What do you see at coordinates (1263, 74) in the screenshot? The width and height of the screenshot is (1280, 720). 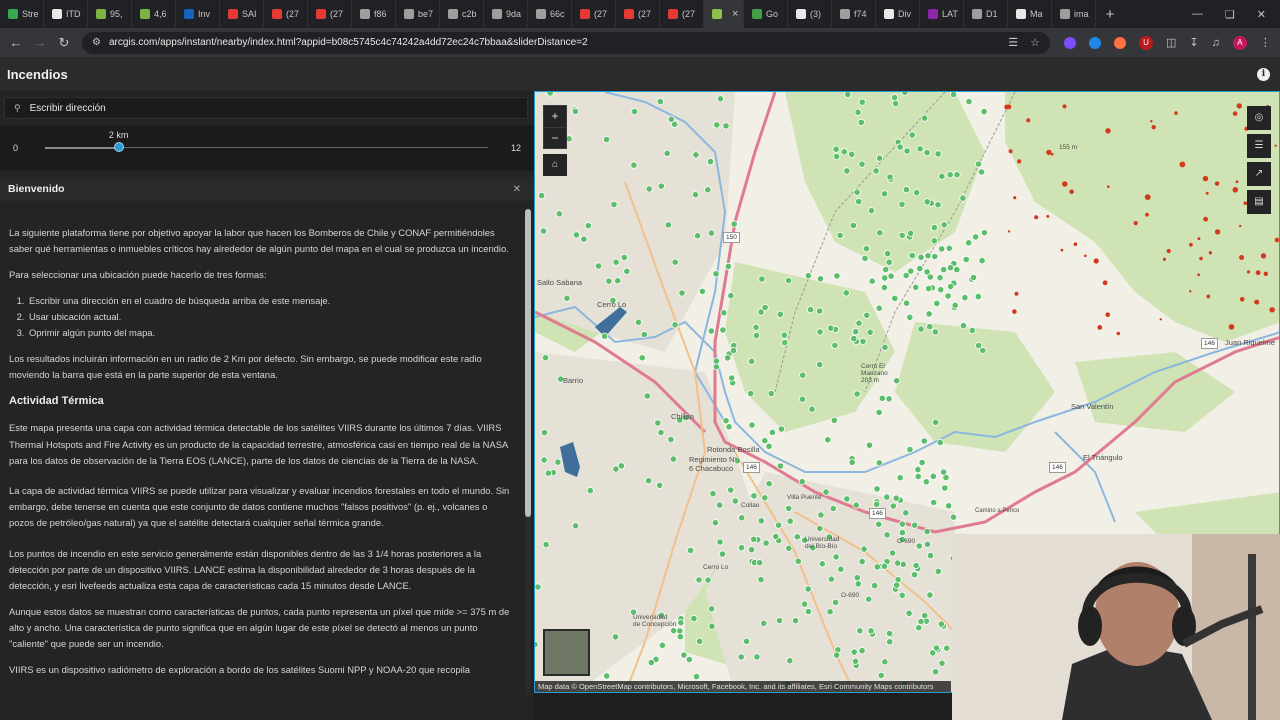 I see `info-icon: i` at bounding box center [1263, 74].